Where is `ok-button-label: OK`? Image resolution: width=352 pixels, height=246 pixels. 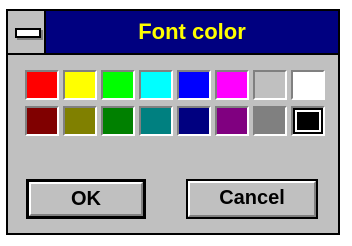
ok-button-label: OK is located at coordinates (86, 199).